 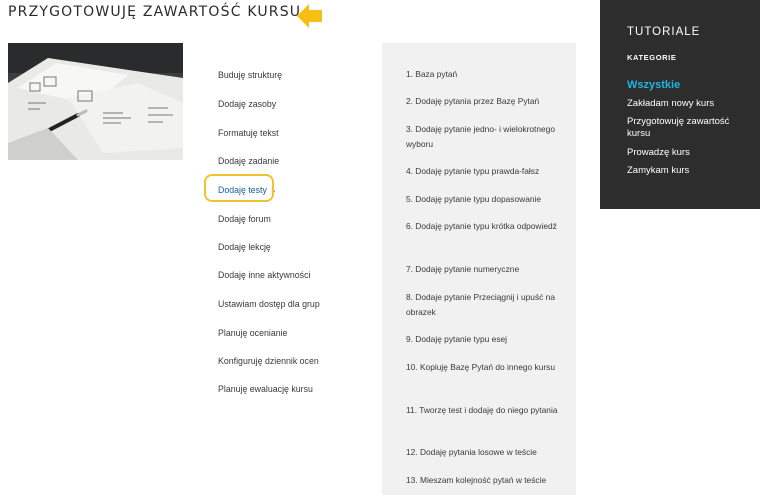 What do you see at coordinates (244, 247) in the screenshot?
I see `menu-item-dodaje-lekcje: Dodaję lekcję` at bounding box center [244, 247].